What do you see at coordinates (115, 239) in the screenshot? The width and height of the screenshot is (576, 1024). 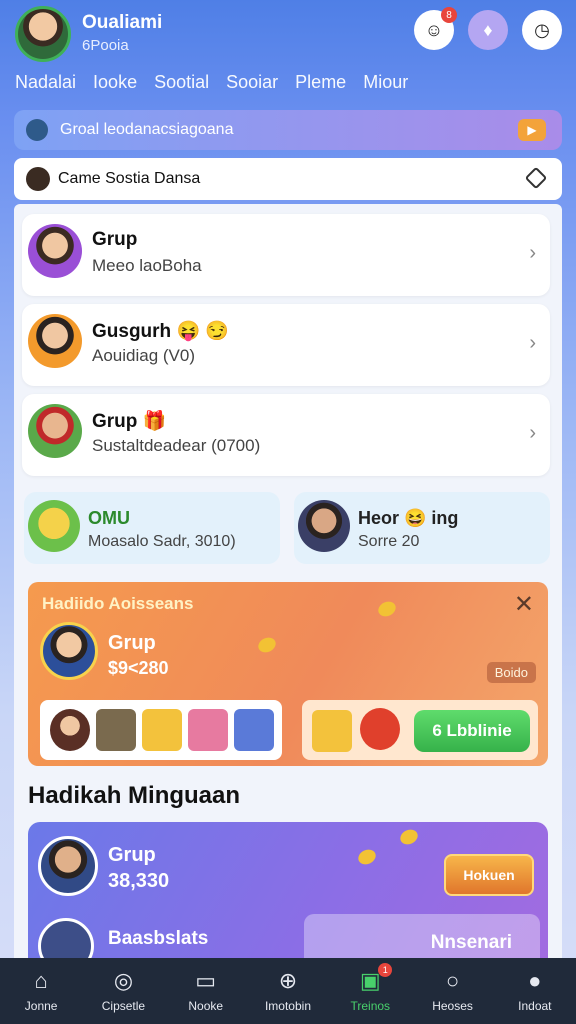 I see `list-item-title: Grup` at bounding box center [115, 239].